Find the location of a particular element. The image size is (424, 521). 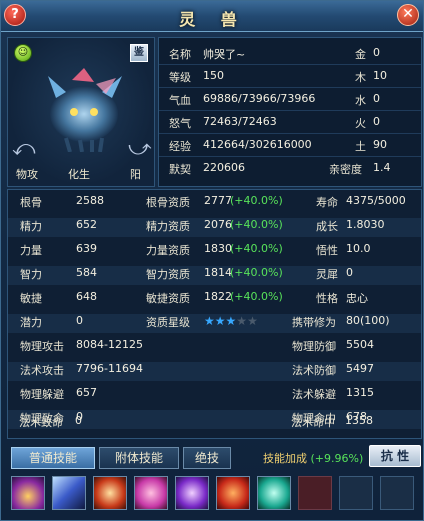

stat-value: 648 is located at coordinates (86, 296).